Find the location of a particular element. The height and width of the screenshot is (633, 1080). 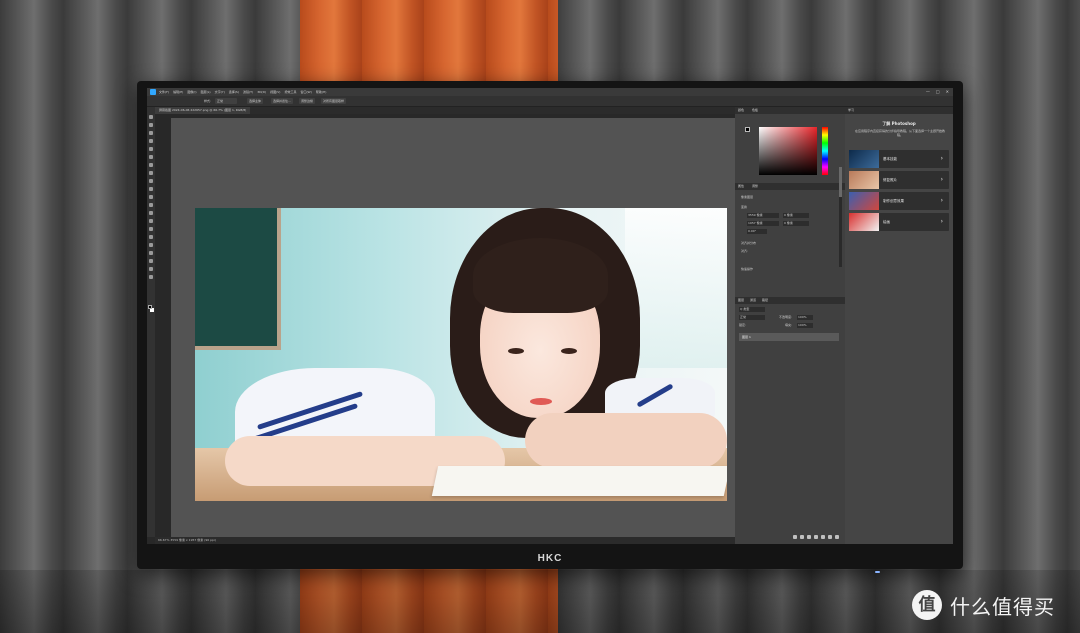

fill-label: 填充: is located at coordinates (789, 325).